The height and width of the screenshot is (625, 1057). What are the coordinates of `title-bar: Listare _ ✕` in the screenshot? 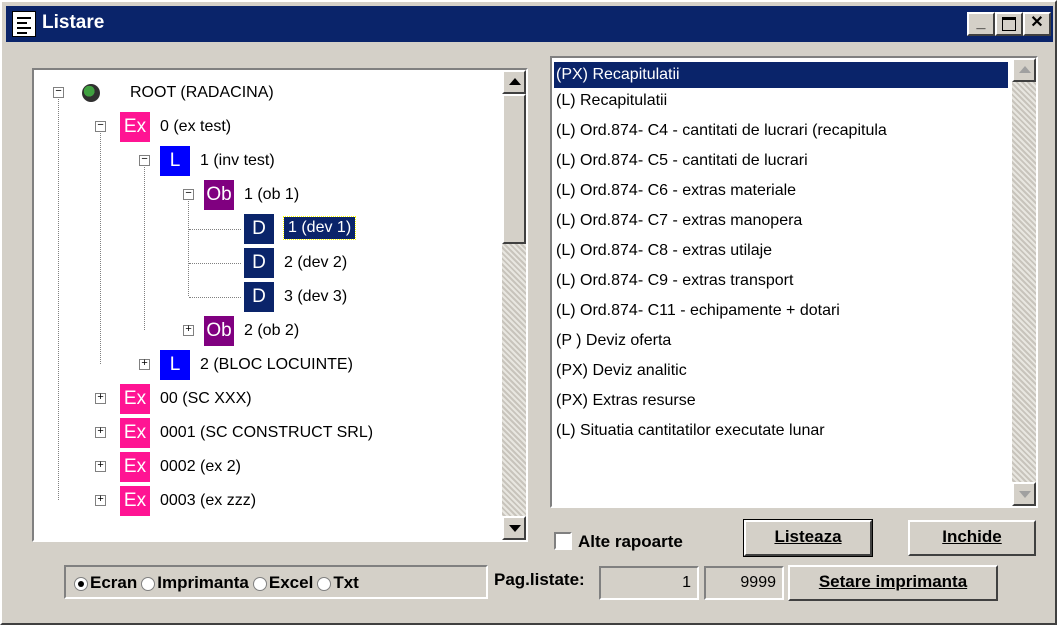 It's located at (529, 24).